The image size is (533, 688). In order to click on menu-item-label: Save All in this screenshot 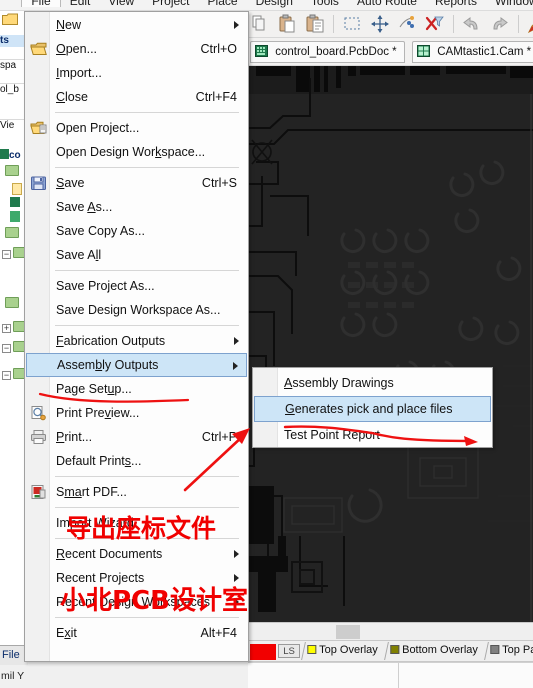, I will do `click(79, 255)`.